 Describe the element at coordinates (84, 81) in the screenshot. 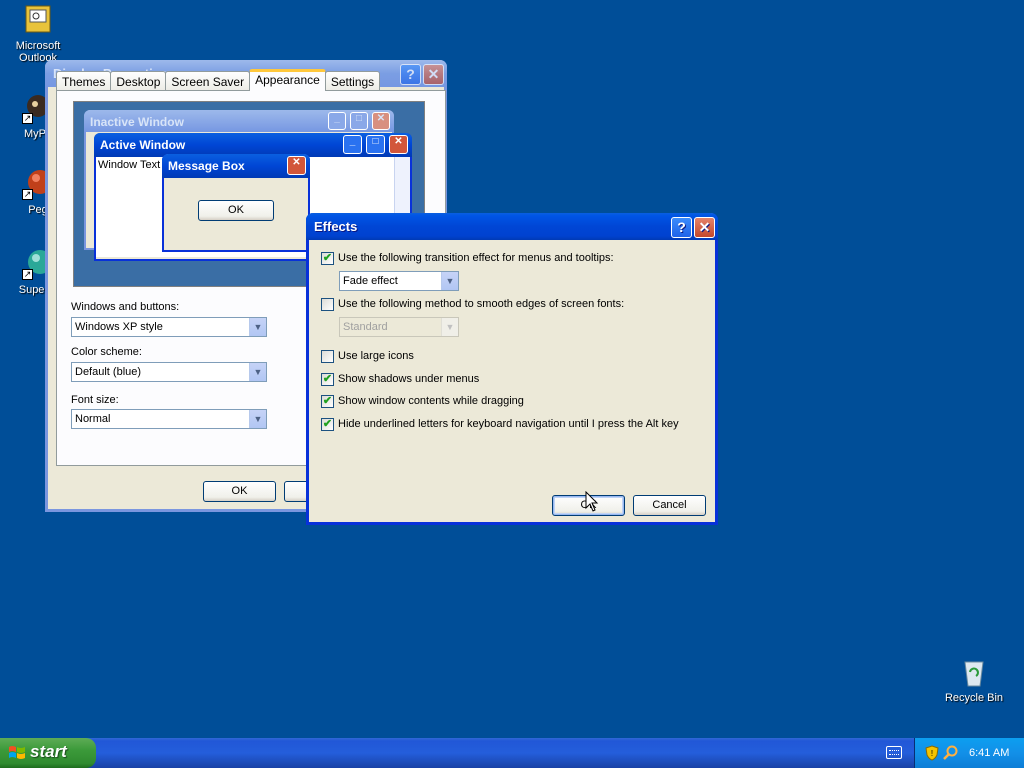

I see `tab-themes: Themes` at that location.